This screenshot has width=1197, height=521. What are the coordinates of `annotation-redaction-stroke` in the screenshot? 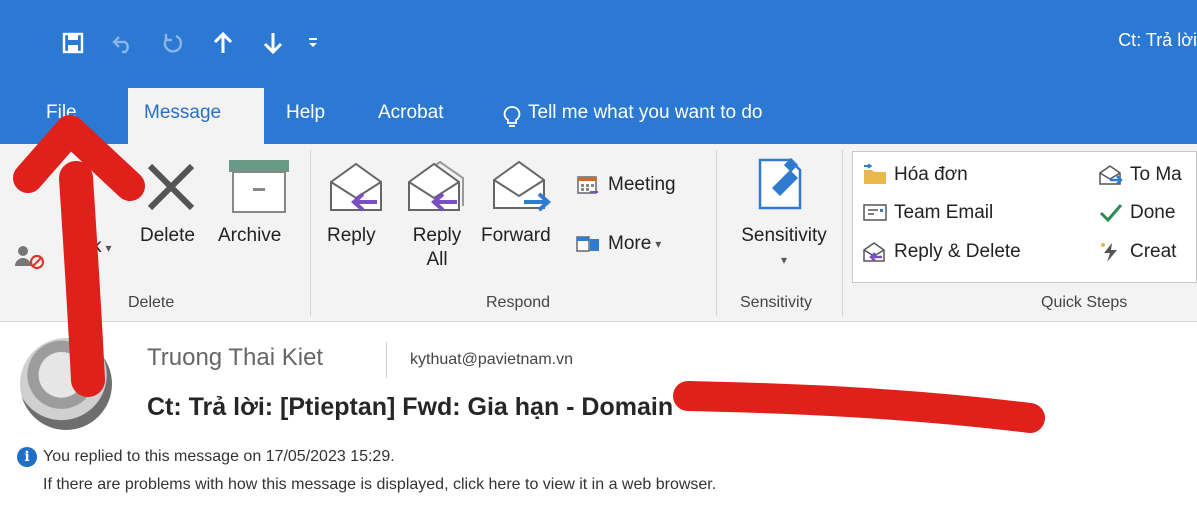 It's located at (859, 407).